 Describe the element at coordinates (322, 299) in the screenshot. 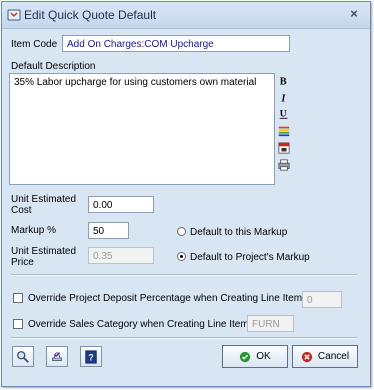

I see `override-deposit-field: 0` at that location.